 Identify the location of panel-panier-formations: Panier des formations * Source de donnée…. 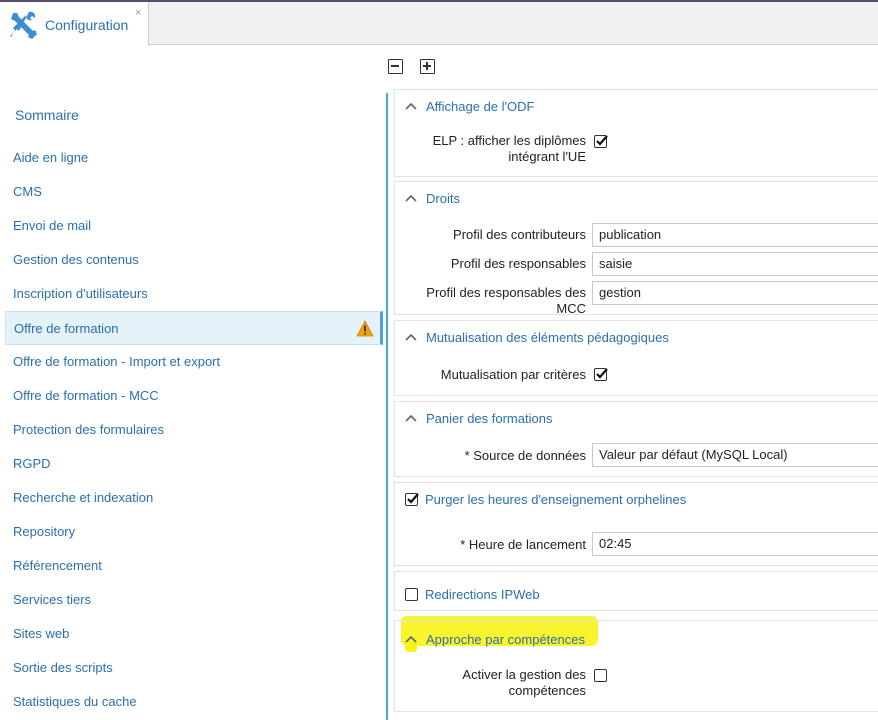
(636, 439).